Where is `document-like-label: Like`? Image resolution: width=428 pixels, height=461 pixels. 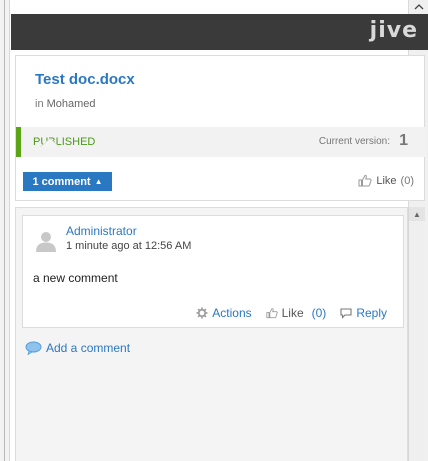 document-like-label: Like is located at coordinates (386, 180).